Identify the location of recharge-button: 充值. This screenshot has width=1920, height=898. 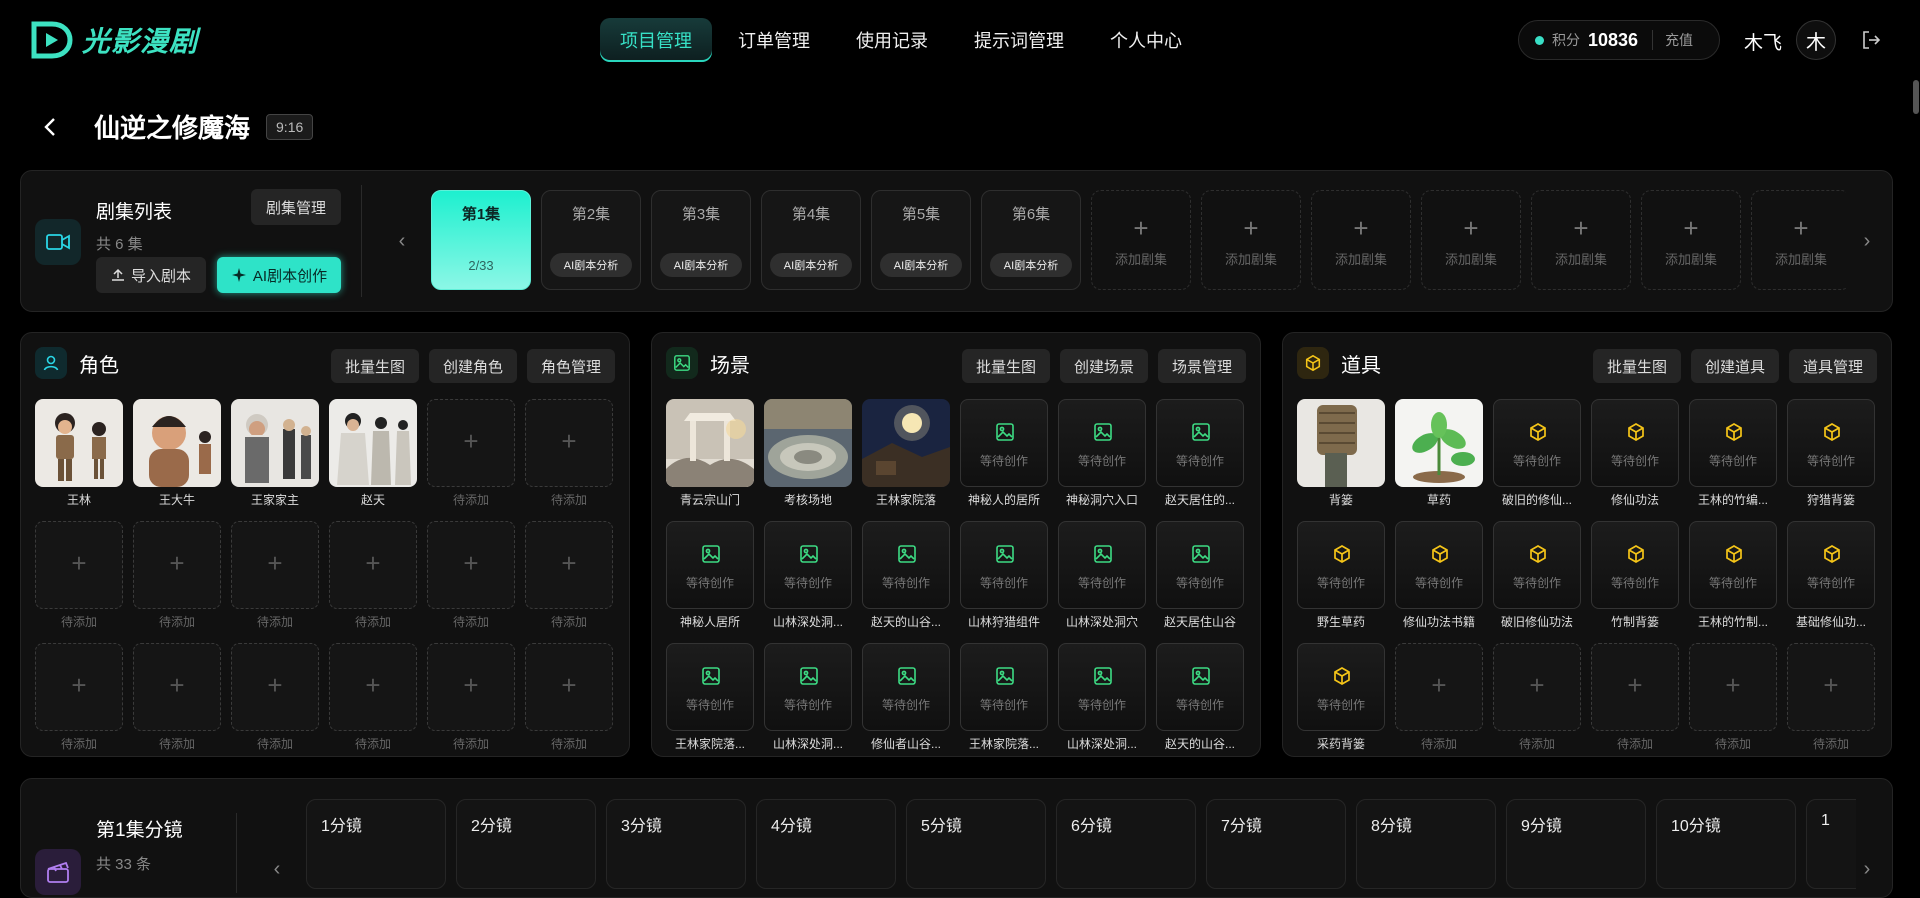
(1679, 40).